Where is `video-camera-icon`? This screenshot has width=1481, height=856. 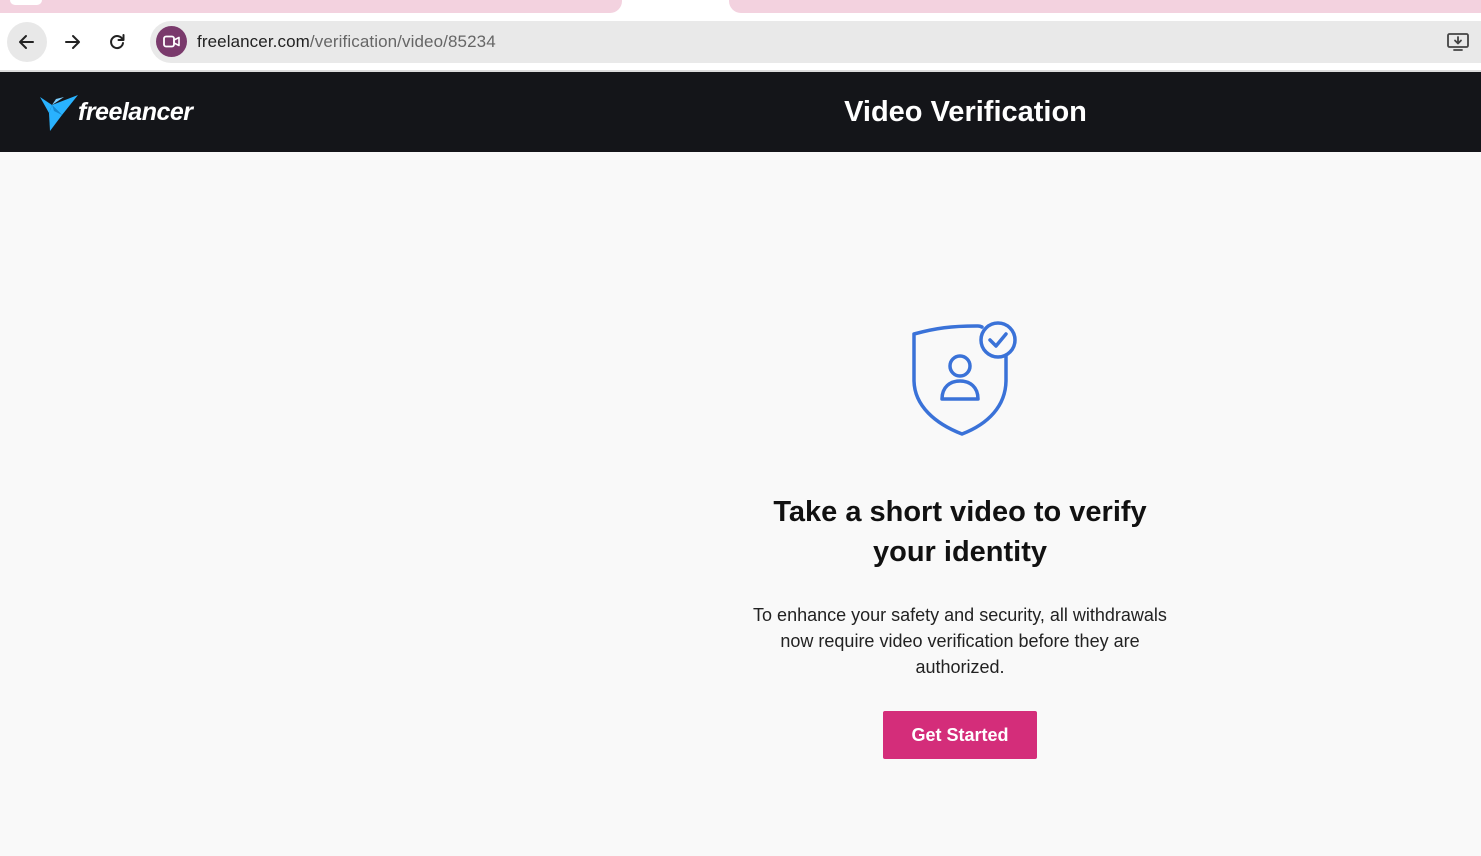
video-camera-icon is located at coordinates (171, 41).